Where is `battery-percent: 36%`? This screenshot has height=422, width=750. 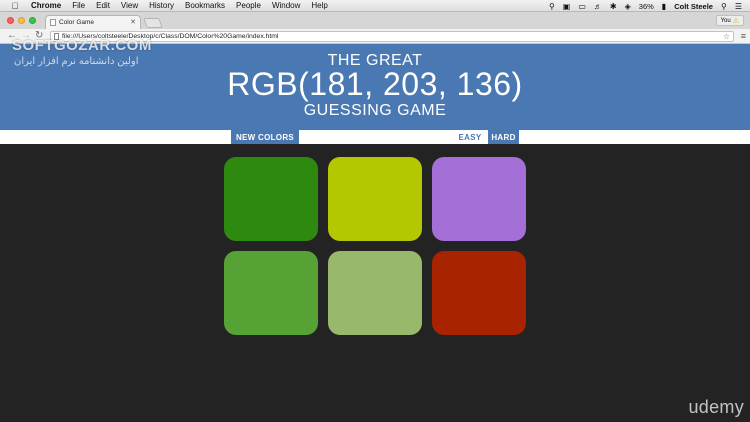 battery-percent: 36% is located at coordinates (646, 6).